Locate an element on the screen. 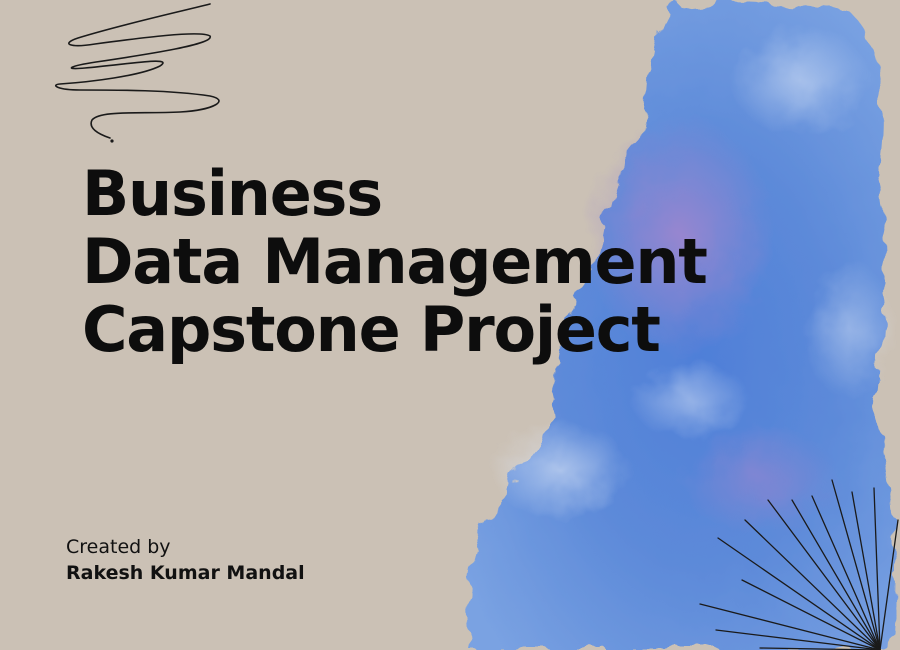 The width and height of the screenshot is (900, 650). title-line-1: Business is located at coordinates (232, 193).